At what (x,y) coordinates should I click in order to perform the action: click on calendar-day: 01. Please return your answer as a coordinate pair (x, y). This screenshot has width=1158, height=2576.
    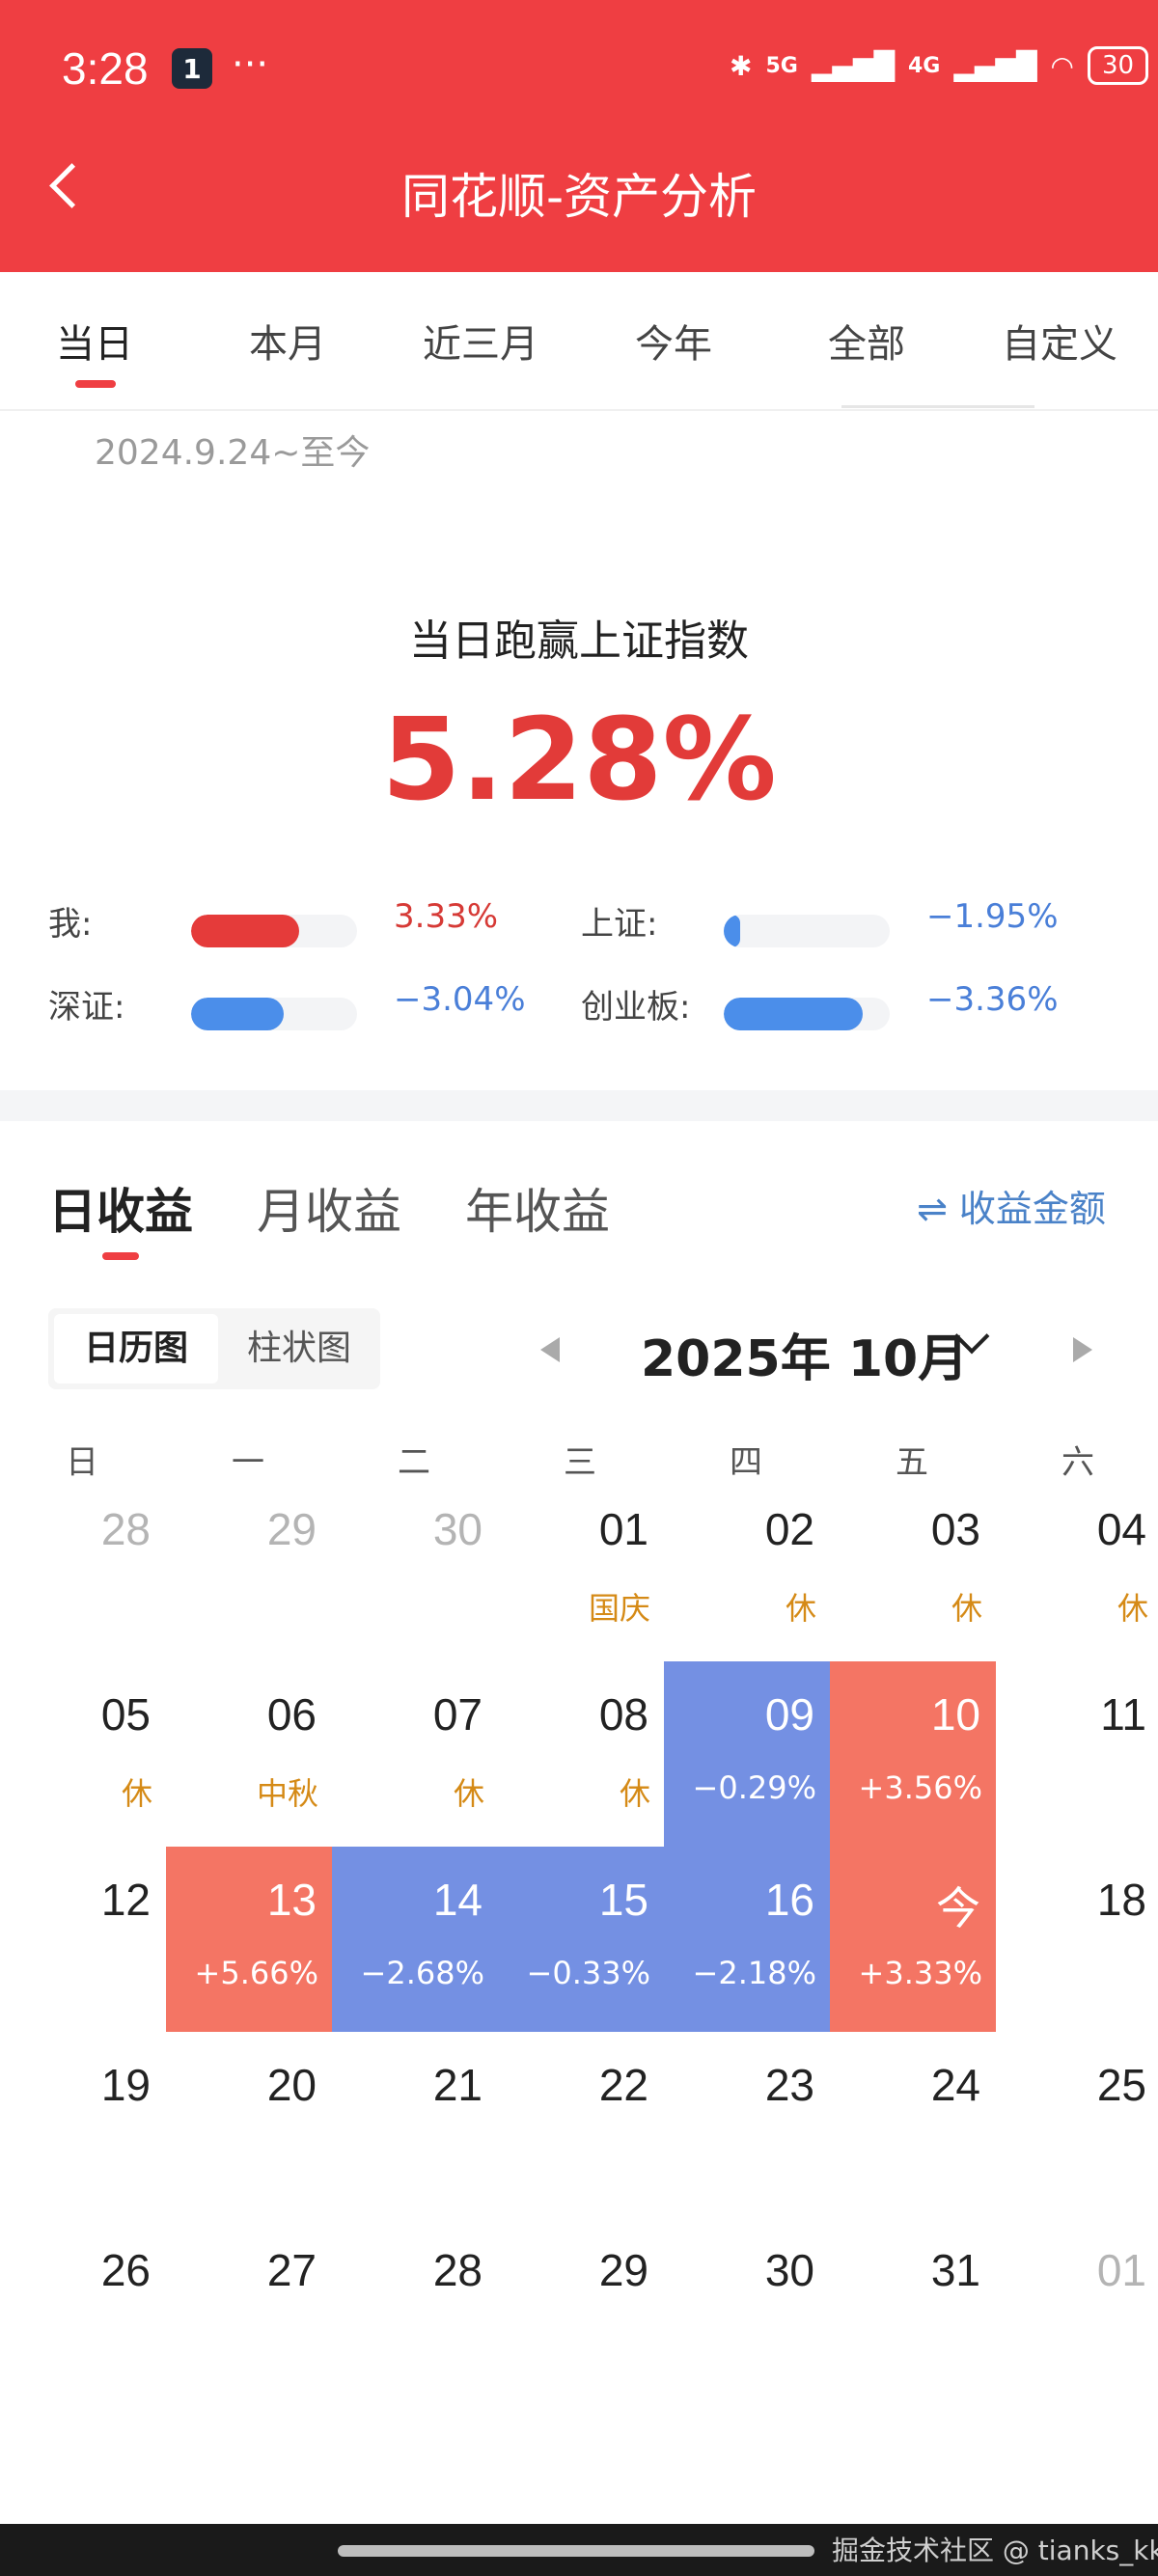
    Looking at the image, I should click on (1077, 2310).